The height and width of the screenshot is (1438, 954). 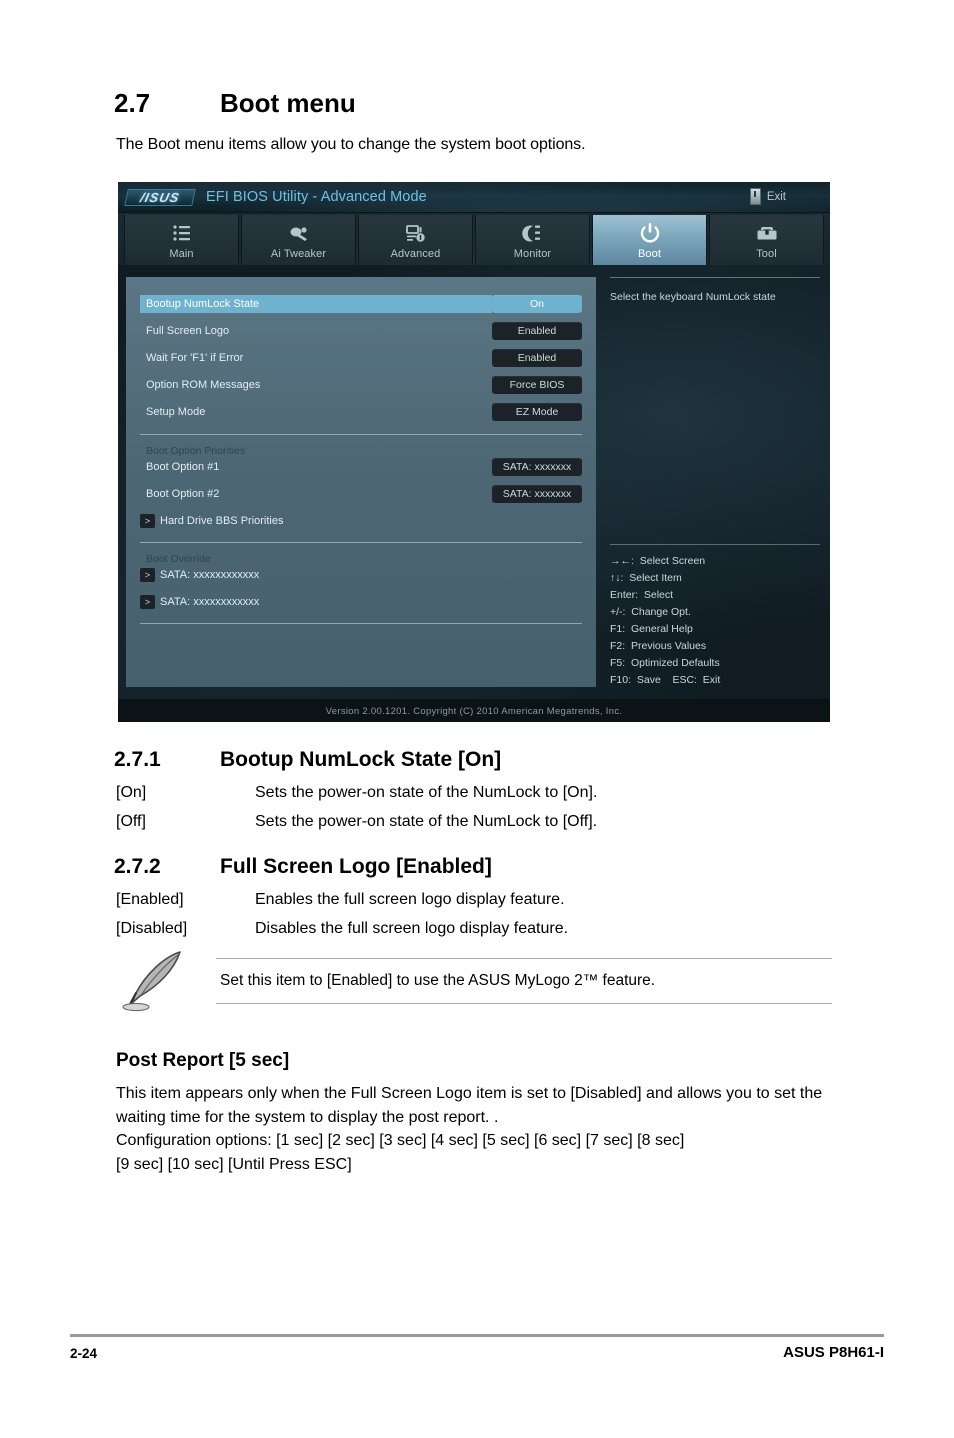 What do you see at coordinates (84, 1353) in the screenshot?
I see `page-number: 2-24` at bounding box center [84, 1353].